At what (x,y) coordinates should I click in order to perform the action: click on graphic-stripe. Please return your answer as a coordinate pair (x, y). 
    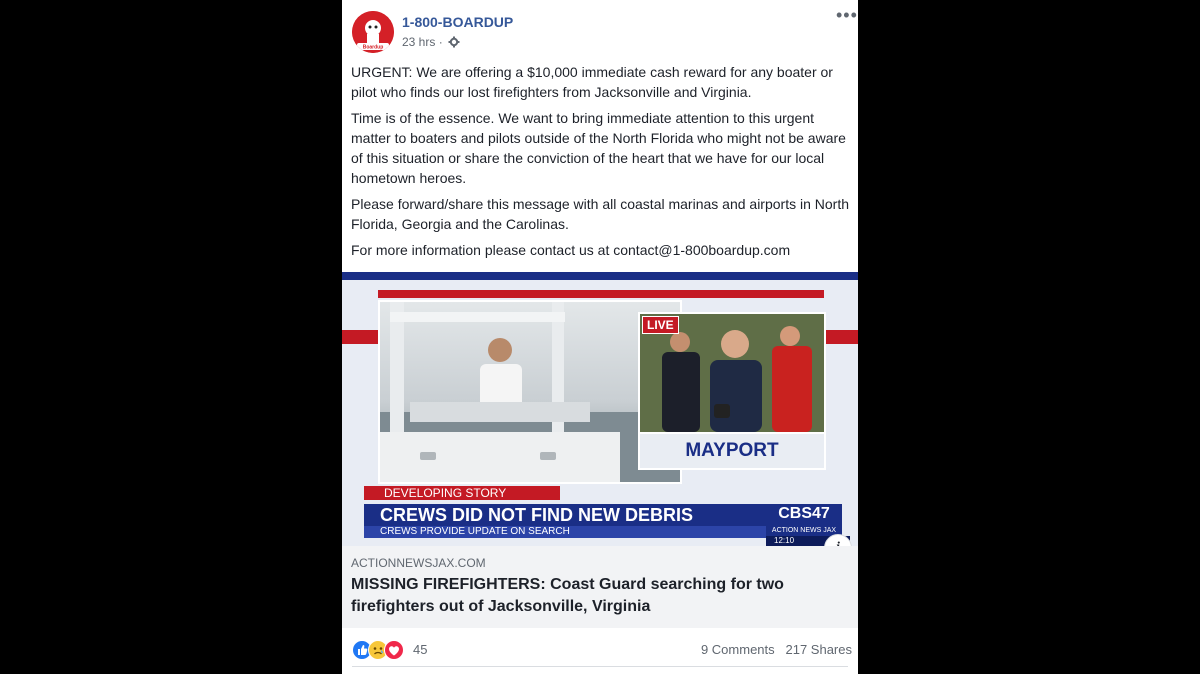
    Looking at the image, I should click on (601, 294).